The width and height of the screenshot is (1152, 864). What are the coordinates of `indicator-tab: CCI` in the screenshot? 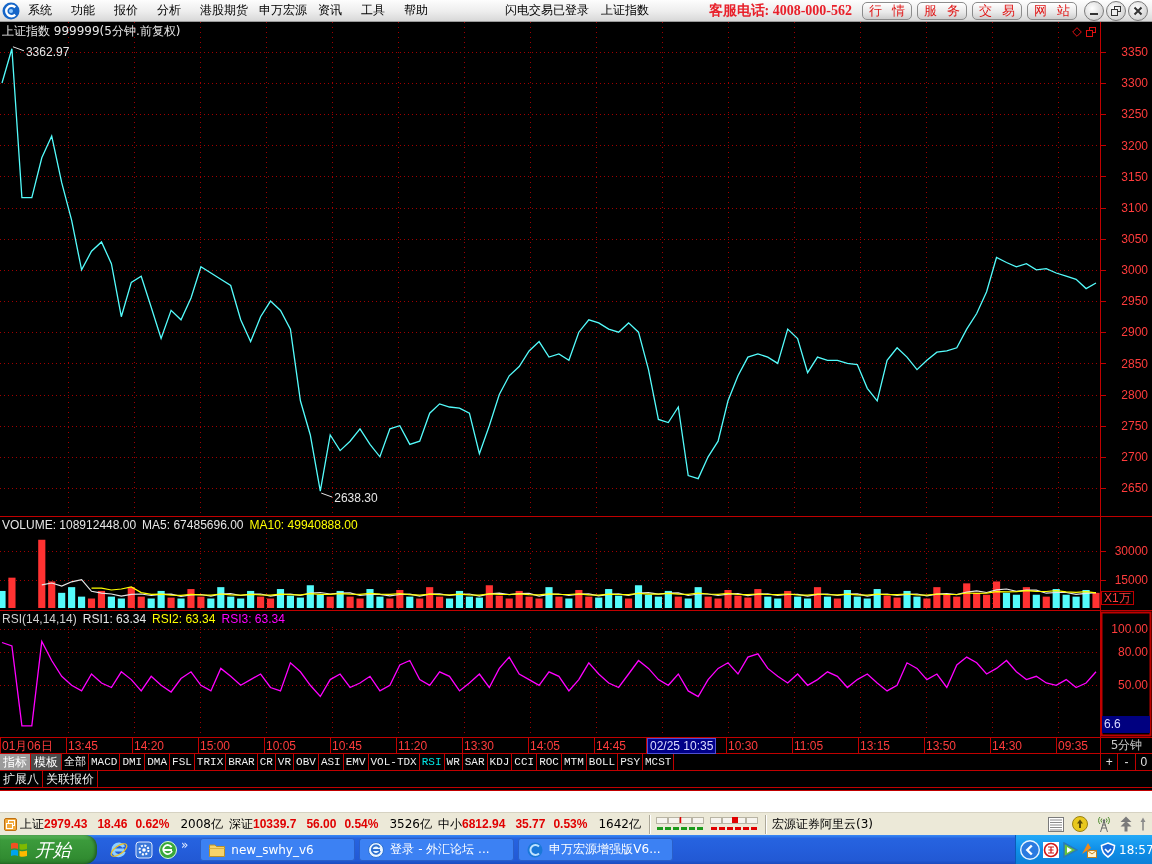 It's located at (525, 762).